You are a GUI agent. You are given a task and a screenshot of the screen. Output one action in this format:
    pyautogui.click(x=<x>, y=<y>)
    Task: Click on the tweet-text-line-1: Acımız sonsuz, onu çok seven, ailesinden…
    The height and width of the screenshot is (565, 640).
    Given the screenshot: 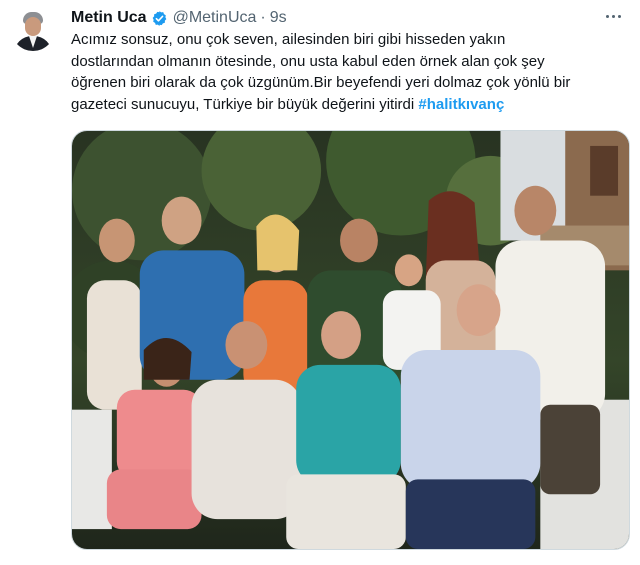 What is the action you would take?
    pyautogui.click(x=288, y=39)
    